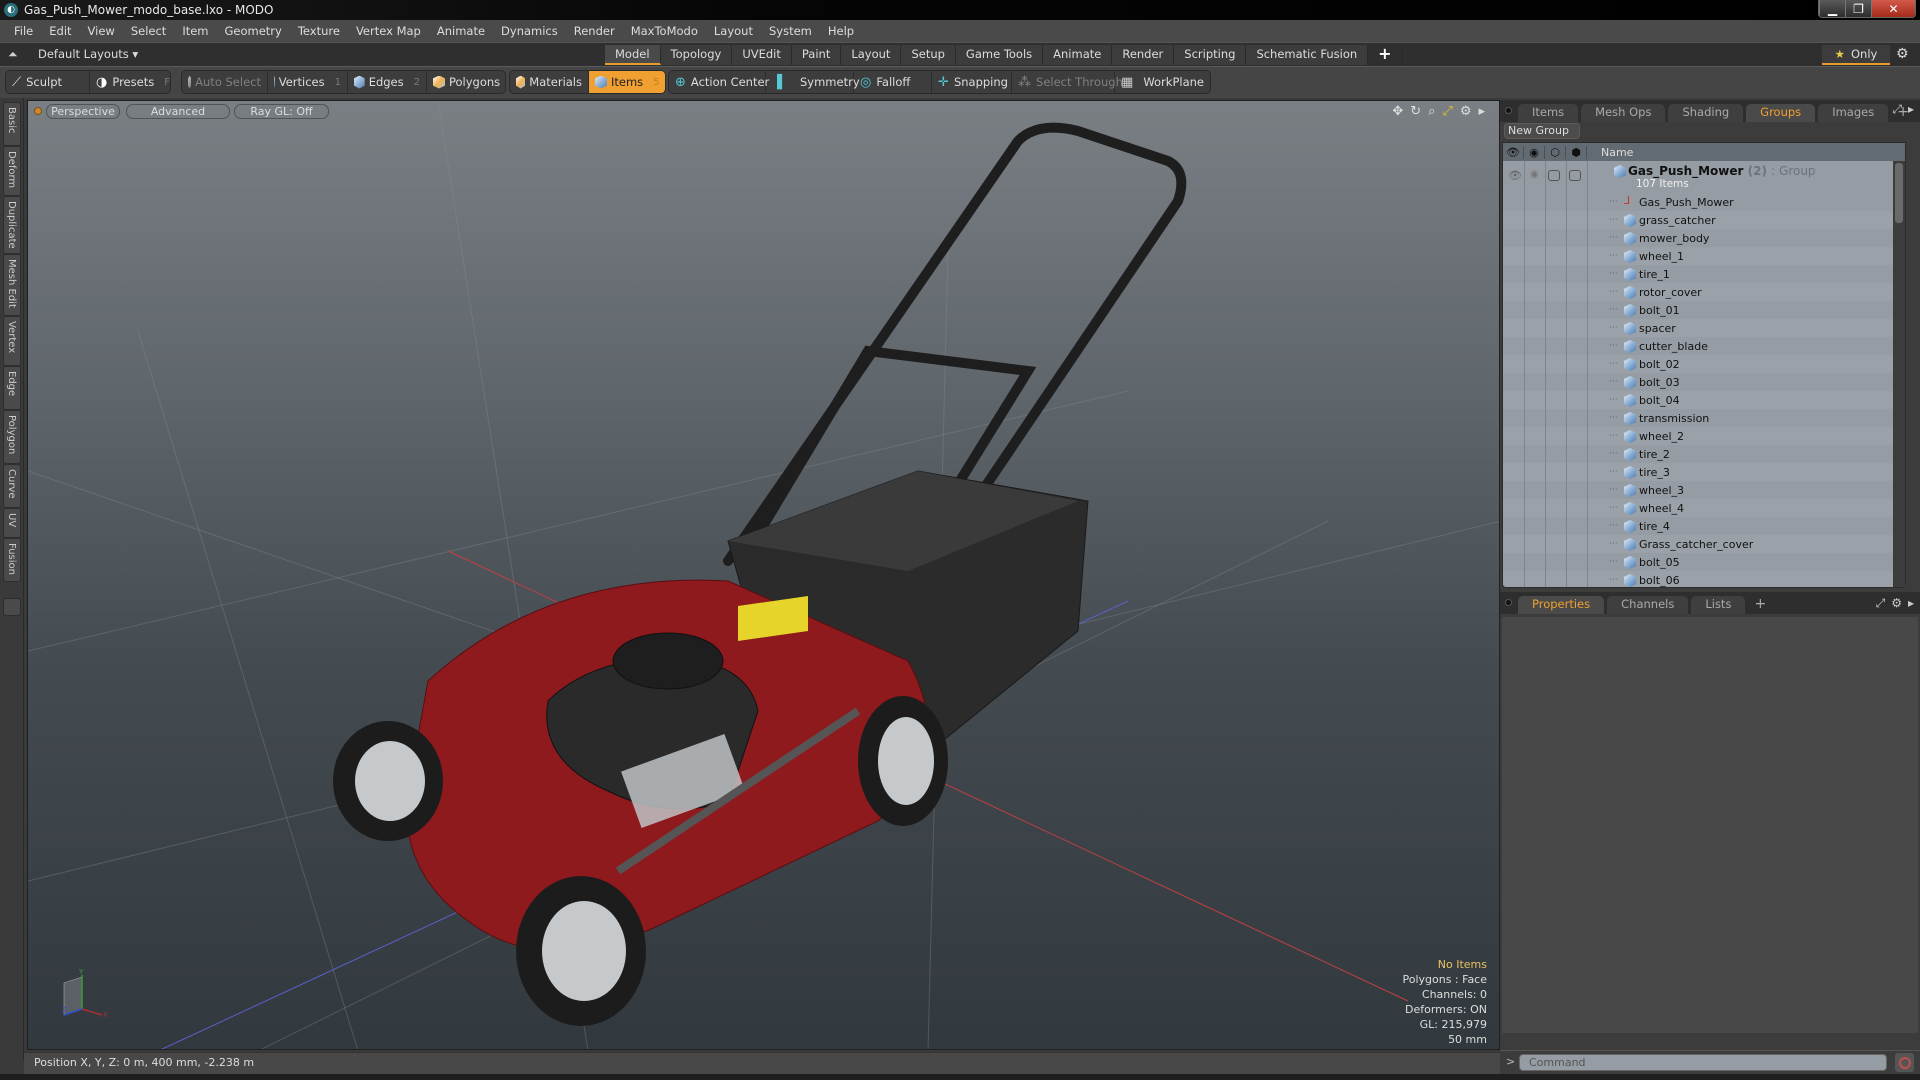 Image resolution: width=1920 pixels, height=1080 pixels. What do you see at coordinates (633, 55) in the screenshot?
I see `layout-tab-model: Model` at bounding box center [633, 55].